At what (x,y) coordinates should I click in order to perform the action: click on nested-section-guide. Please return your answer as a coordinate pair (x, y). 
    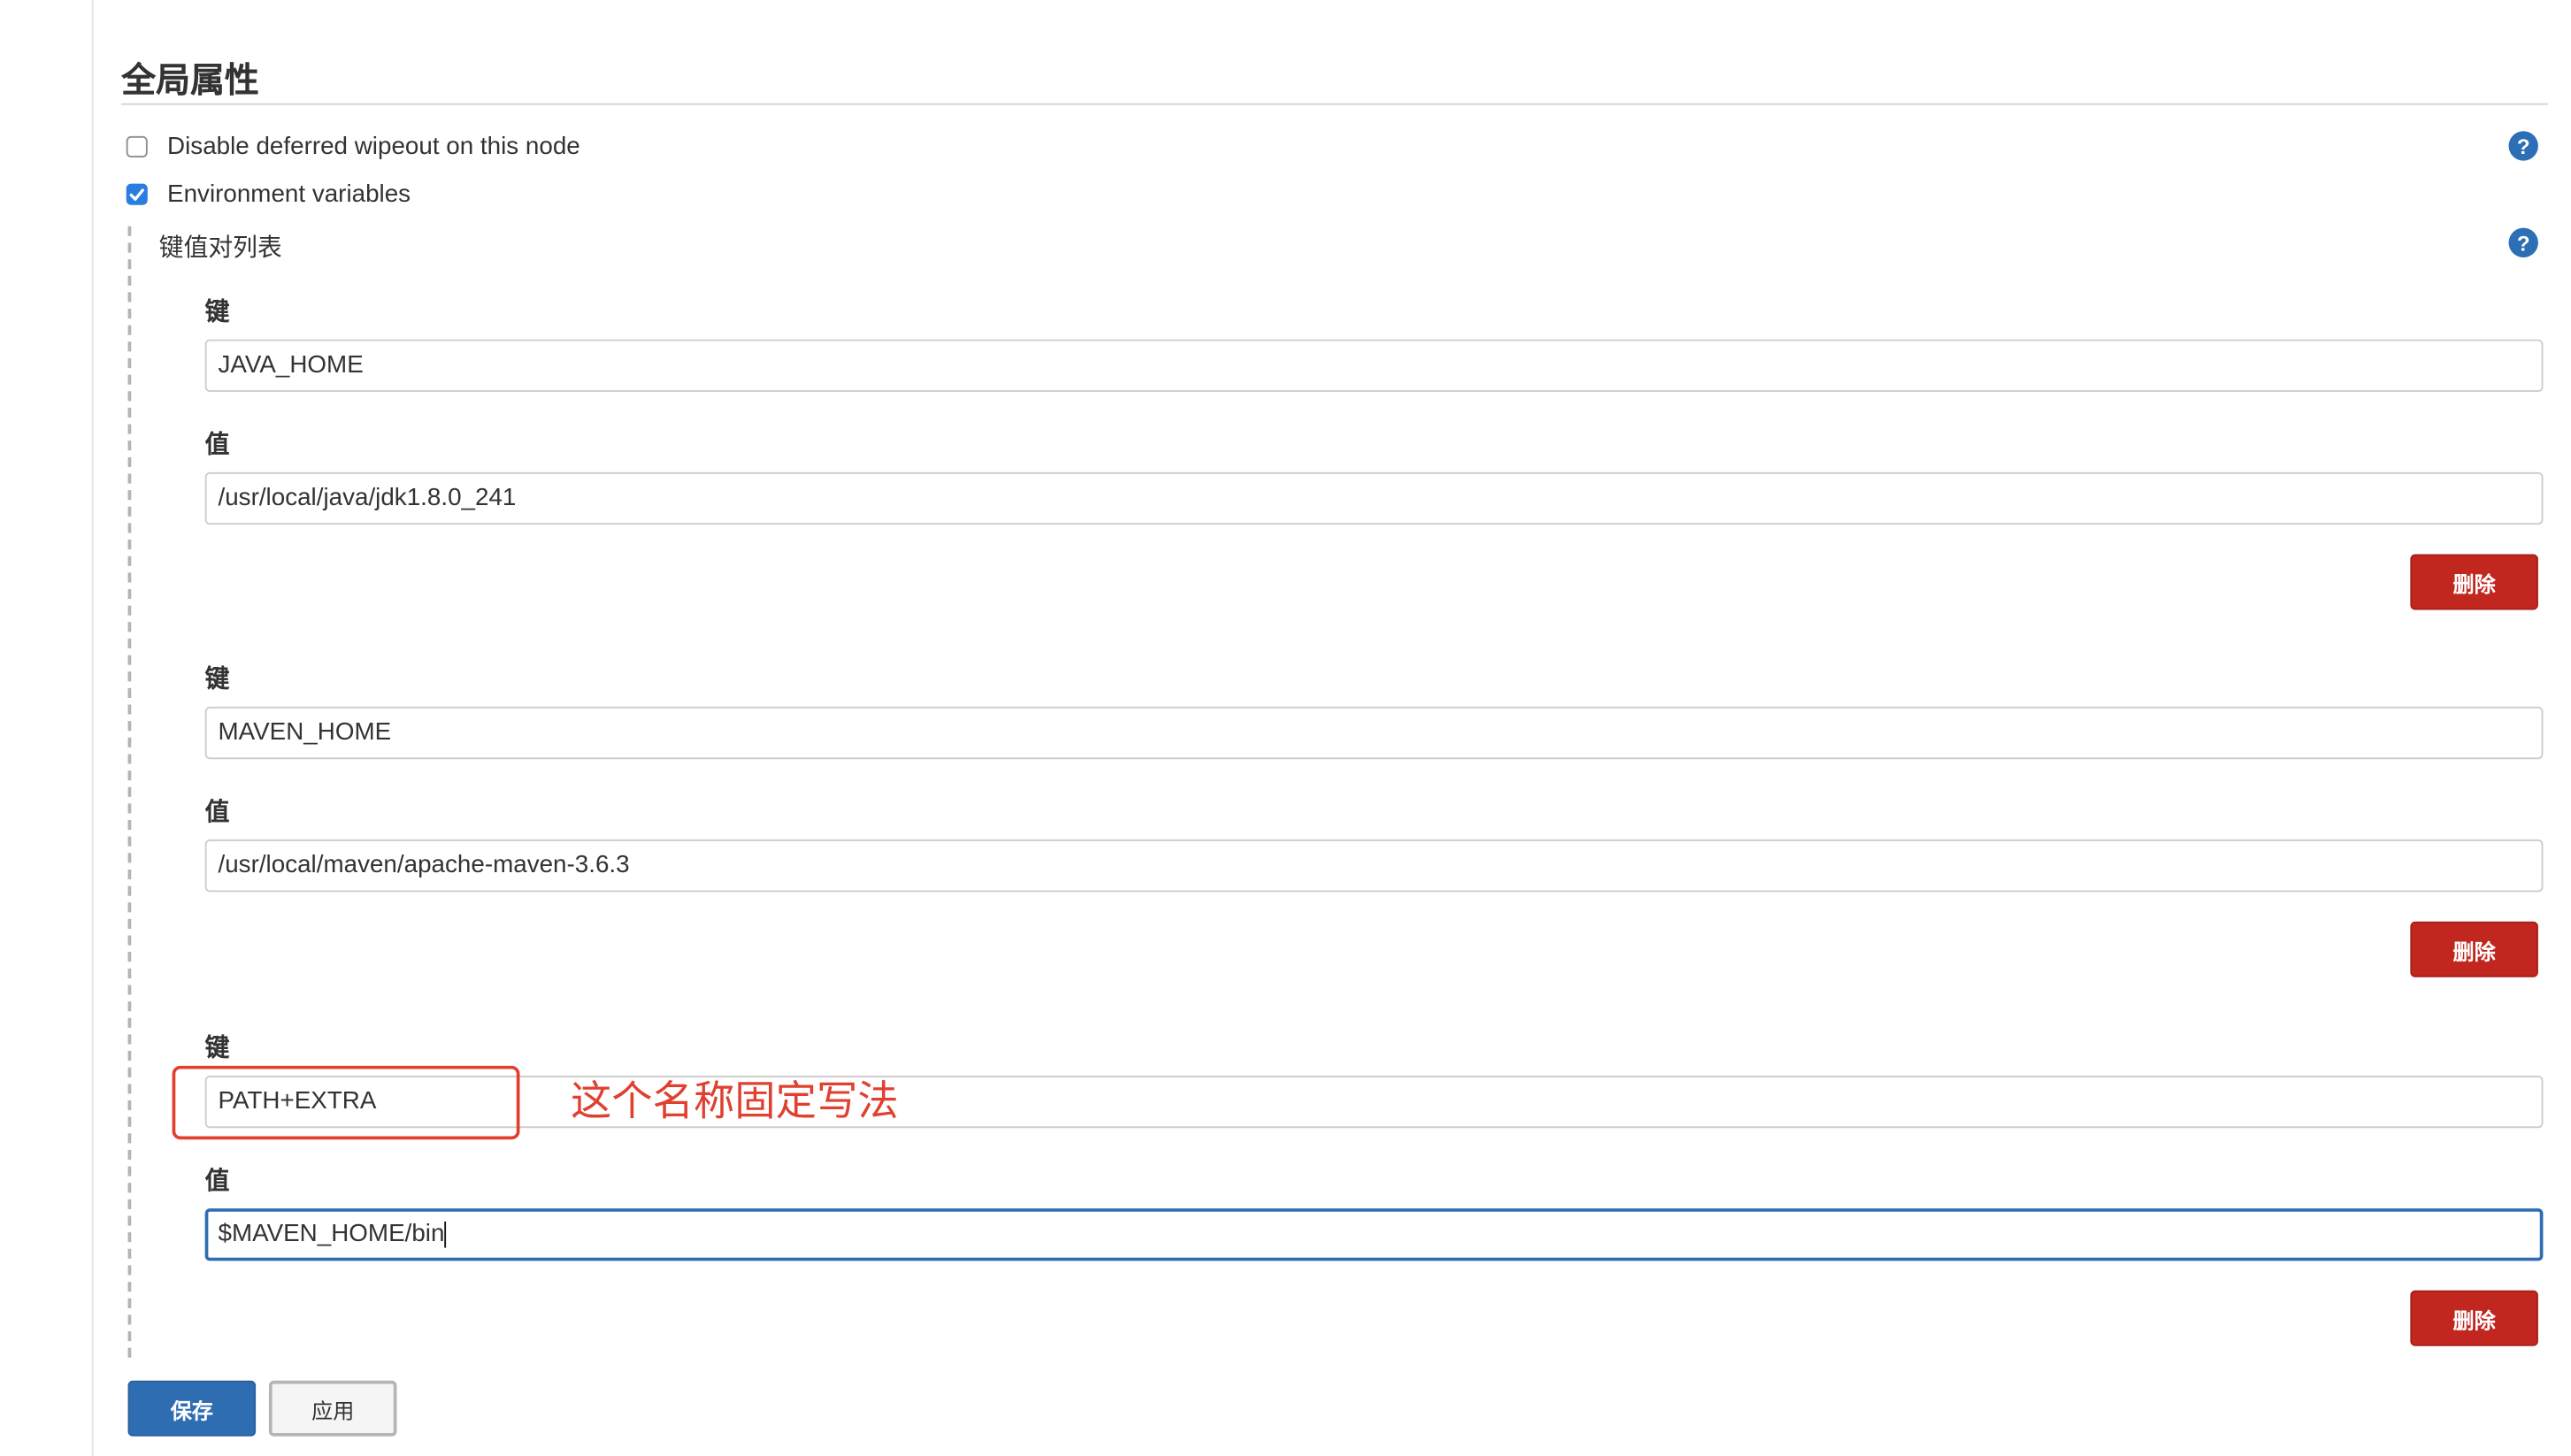
    Looking at the image, I should click on (129, 792).